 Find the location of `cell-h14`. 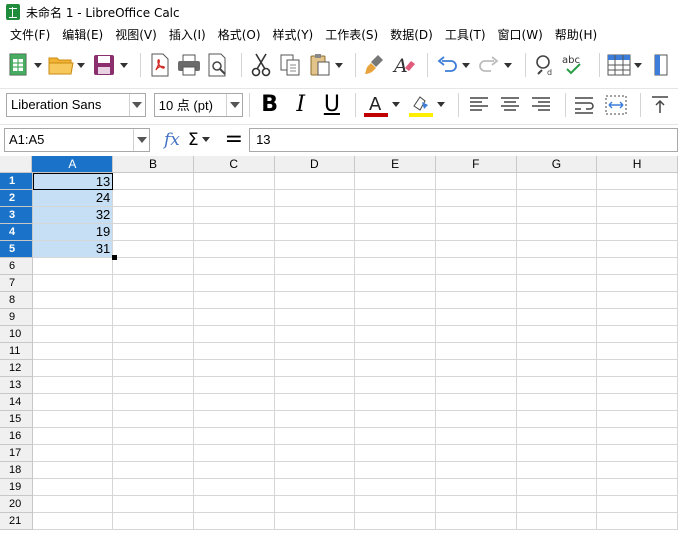

cell-h14 is located at coordinates (637, 402).